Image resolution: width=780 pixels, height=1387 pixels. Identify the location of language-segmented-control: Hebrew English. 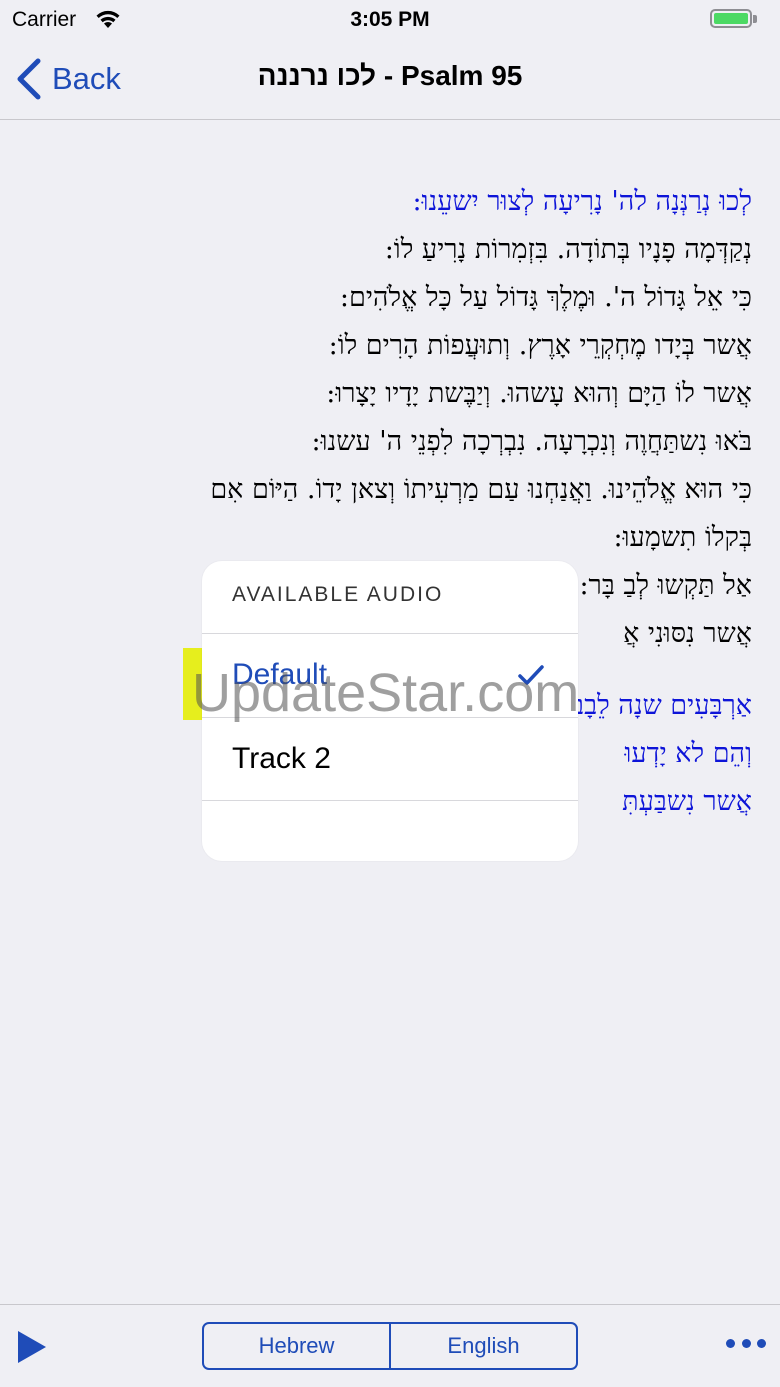
(390, 1346).